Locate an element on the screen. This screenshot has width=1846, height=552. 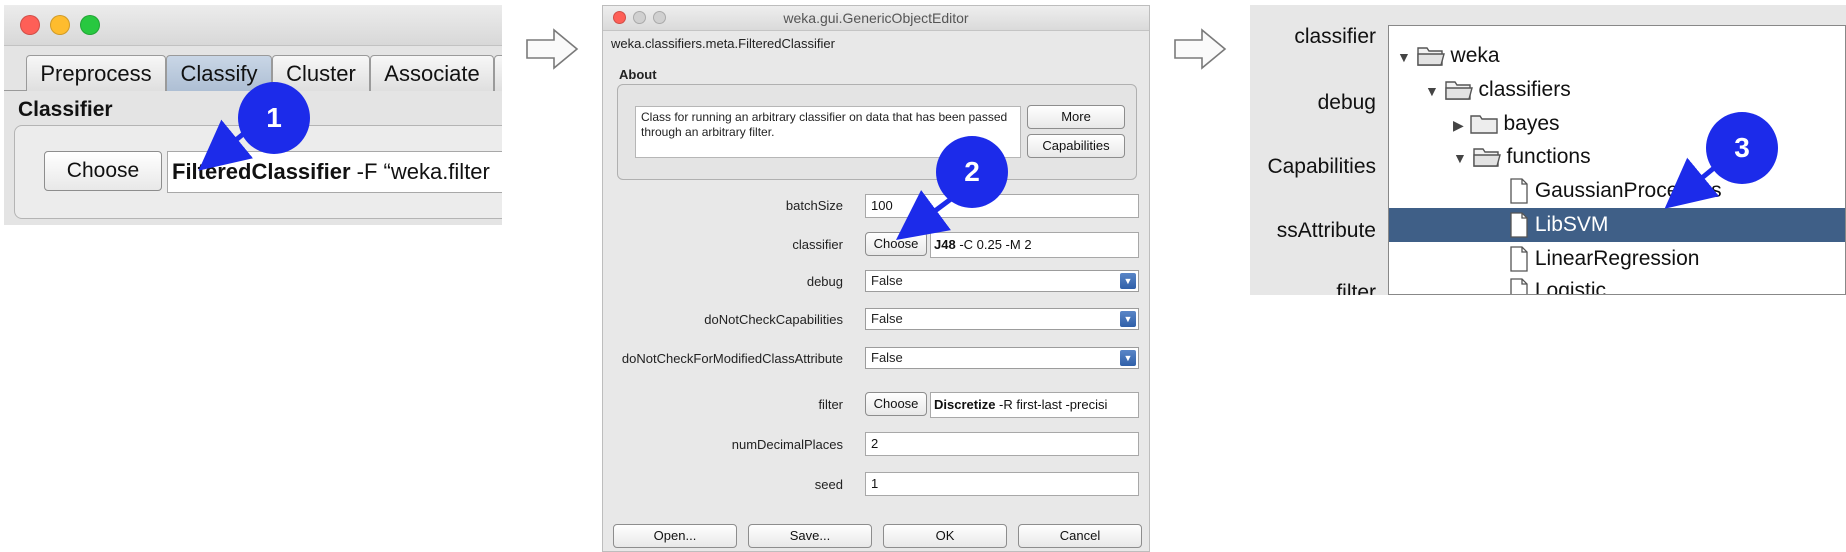
step-badge-1: 1 is located at coordinates (274, 118).